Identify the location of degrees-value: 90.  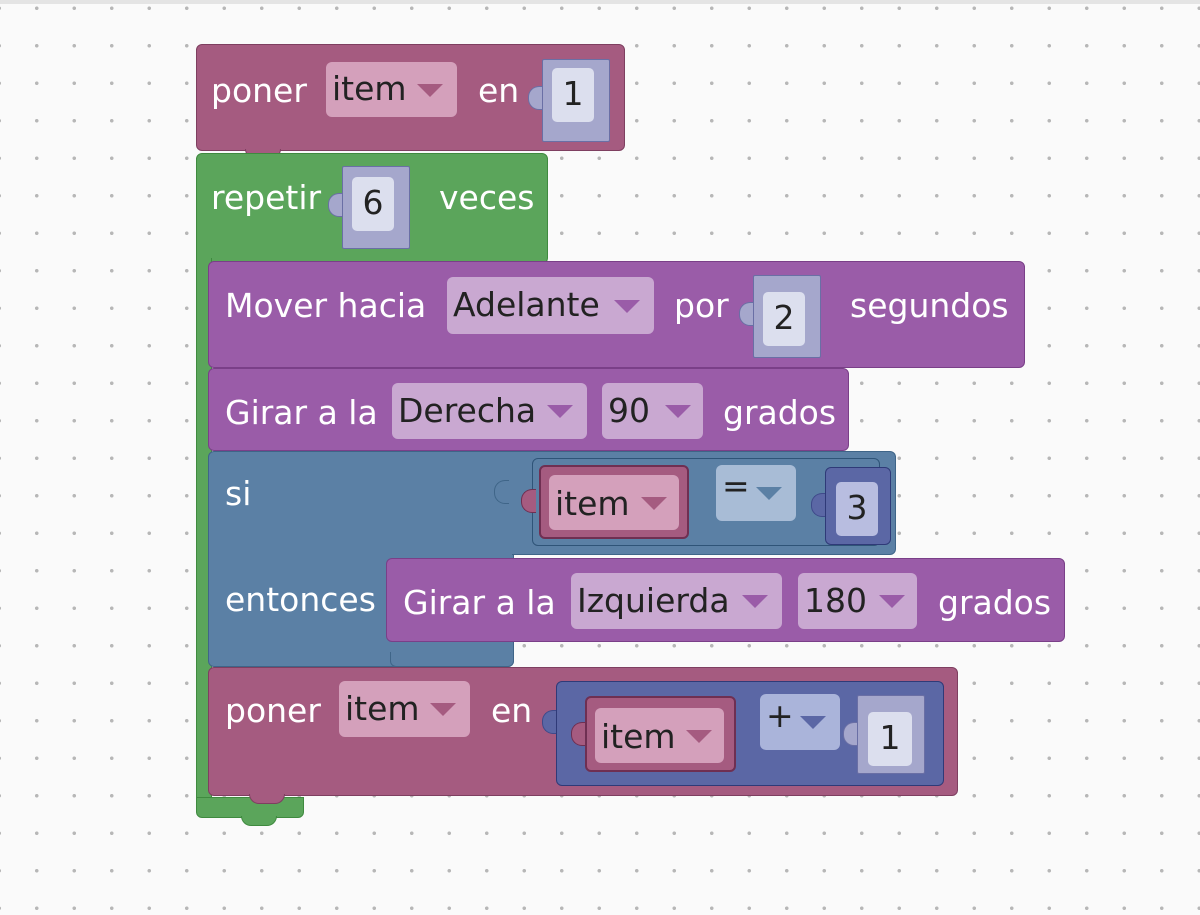
(629, 410).